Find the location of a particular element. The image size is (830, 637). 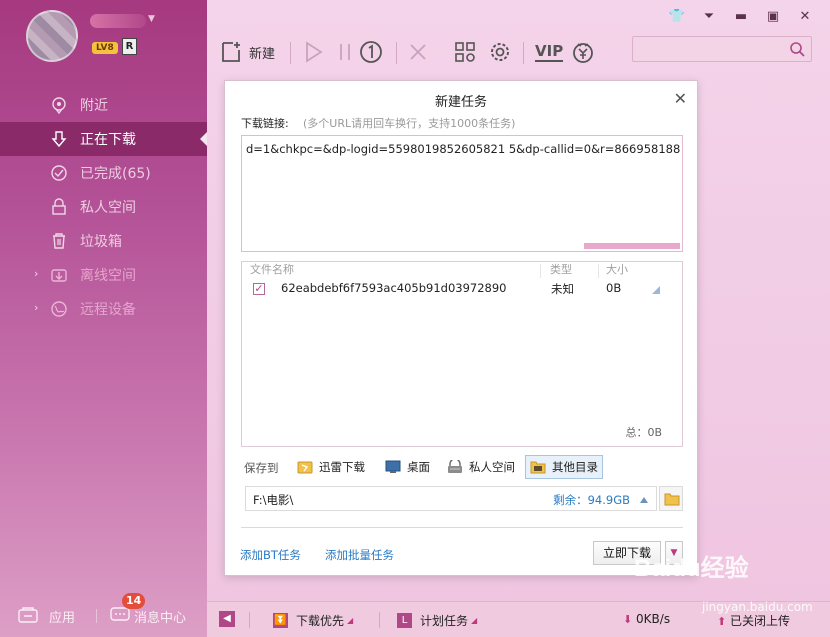

watermark: Baidu经验 is located at coordinates (691, 568).